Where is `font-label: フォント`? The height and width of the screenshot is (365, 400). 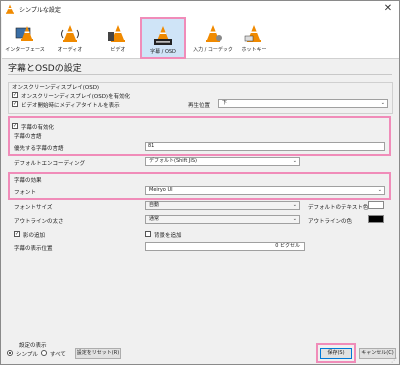 font-label: フォント is located at coordinates (25, 193).